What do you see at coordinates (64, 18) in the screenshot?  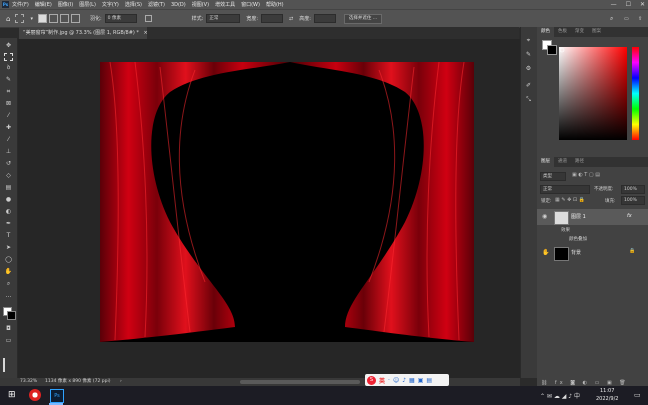 I see `subtract-selection-icon` at bounding box center [64, 18].